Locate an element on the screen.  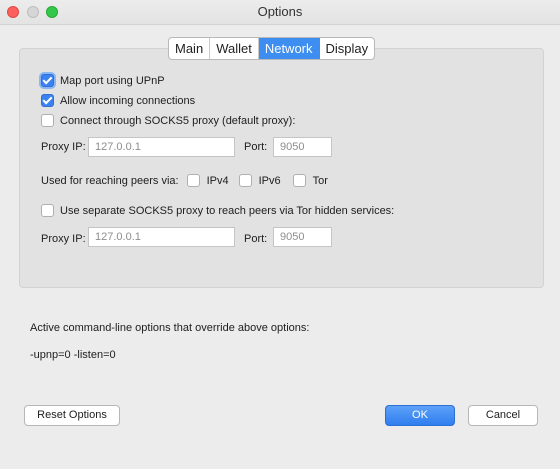
allow-incoming-checkbox is located at coordinates (47, 100).